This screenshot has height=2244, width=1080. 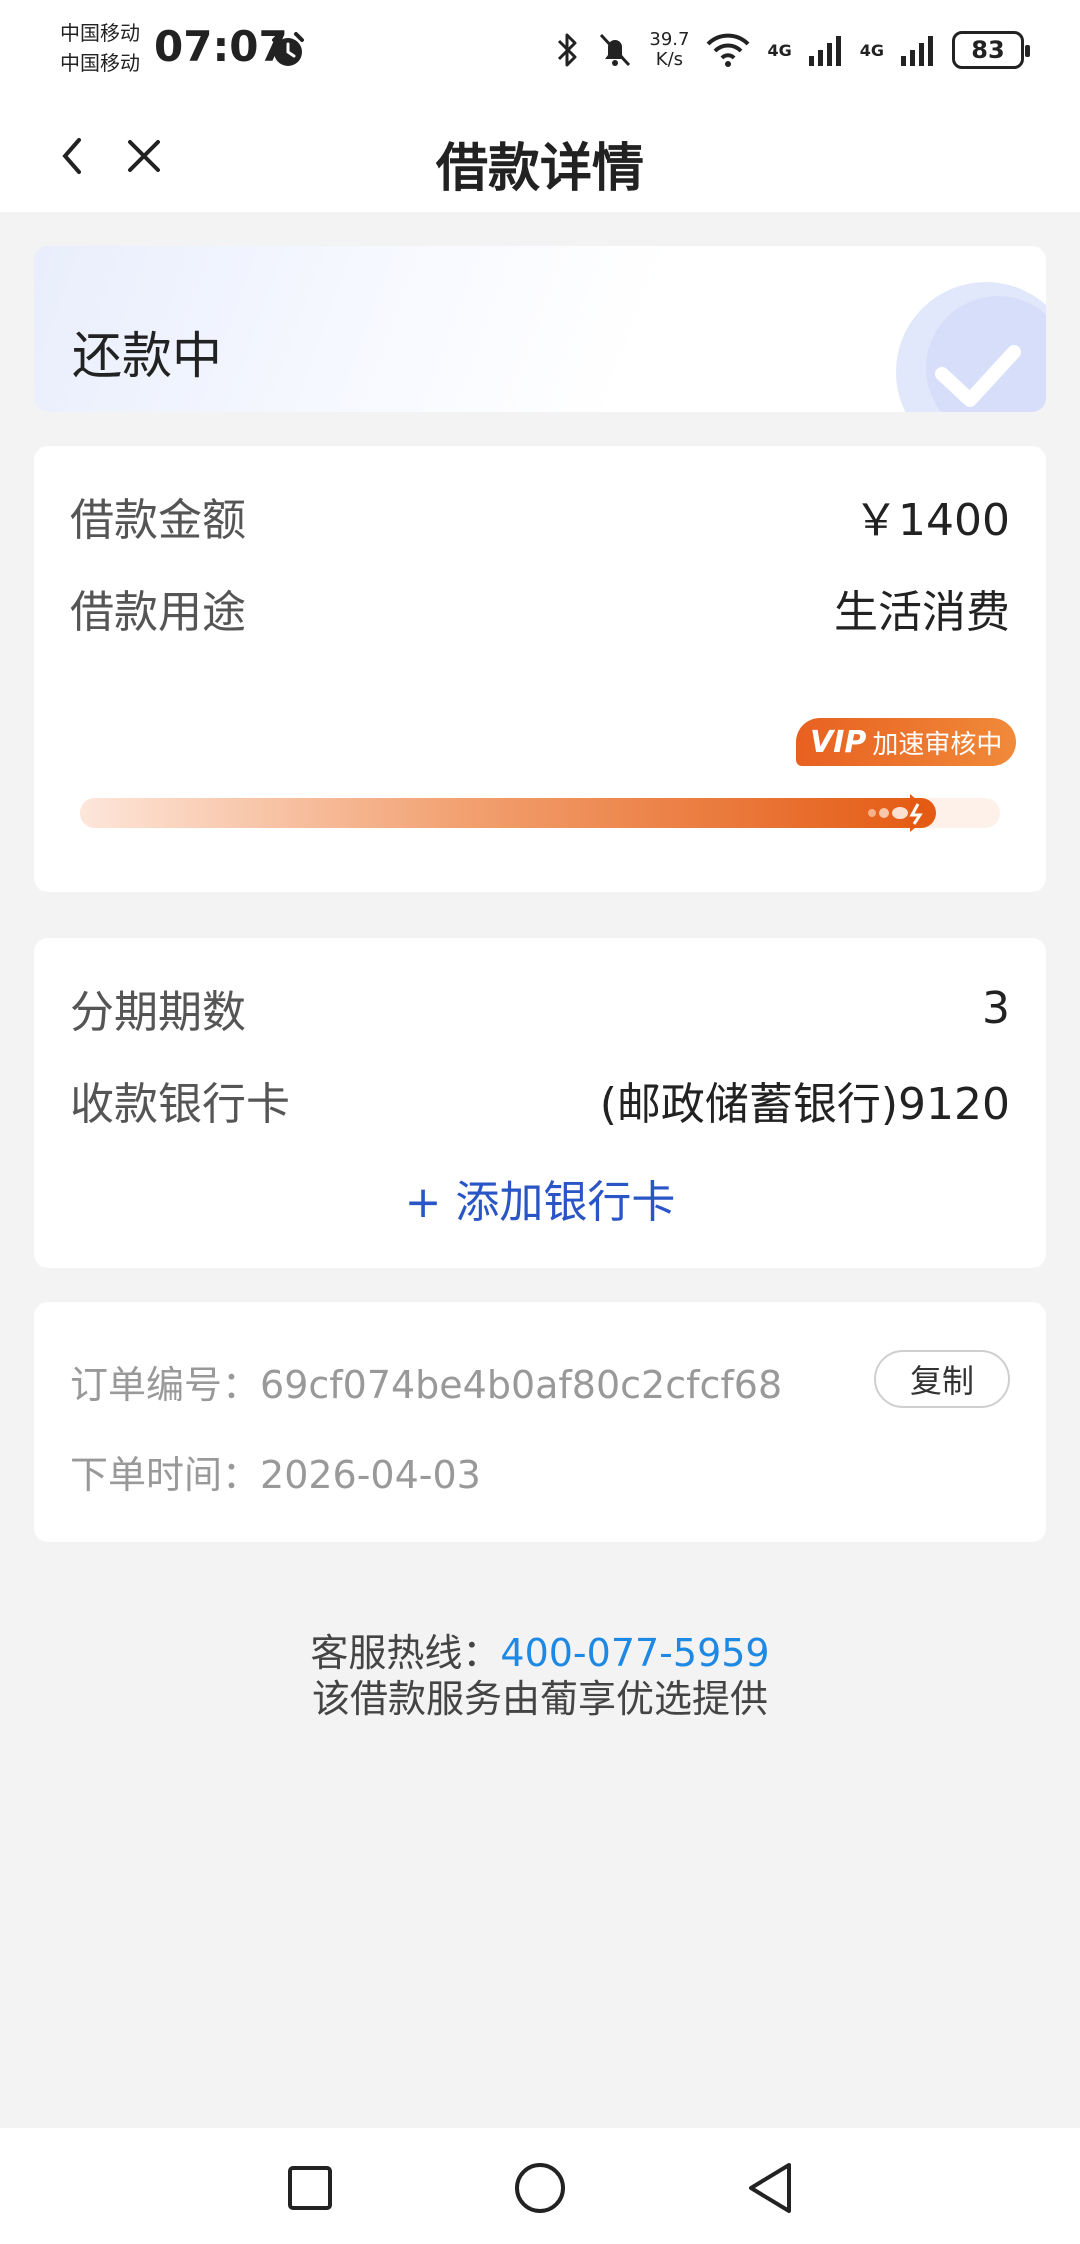 I want to click on triangle-back-icon, so click(x=770, y=2188).